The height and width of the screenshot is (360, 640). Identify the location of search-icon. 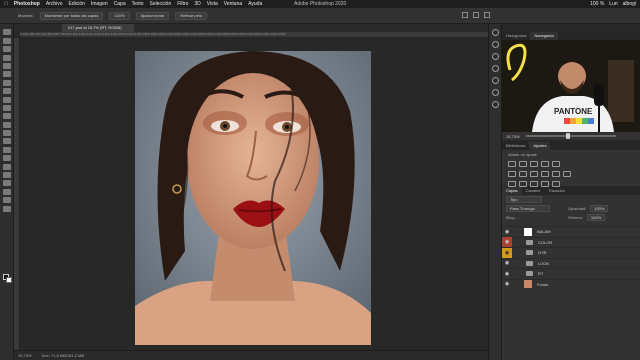
(465, 15).